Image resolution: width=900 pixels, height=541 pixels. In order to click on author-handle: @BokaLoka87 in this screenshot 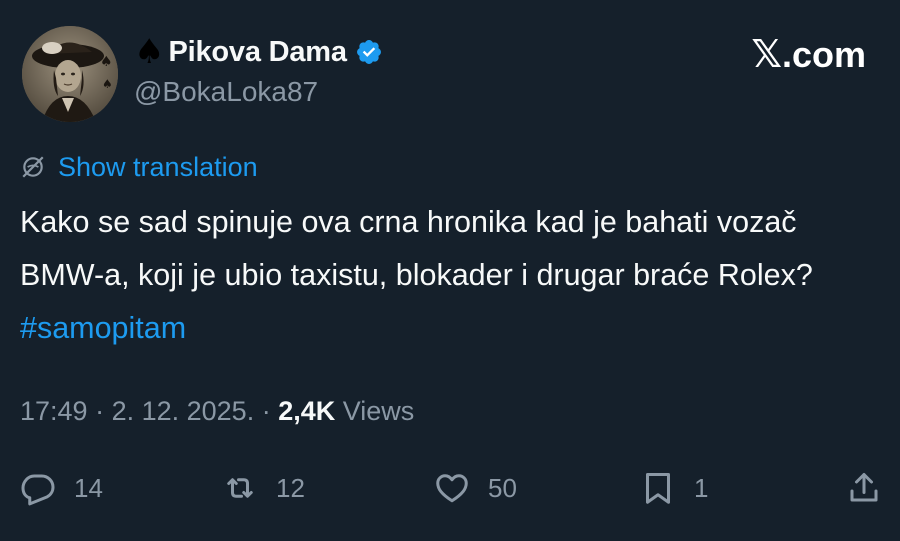, I will do `click(226, 92)`.